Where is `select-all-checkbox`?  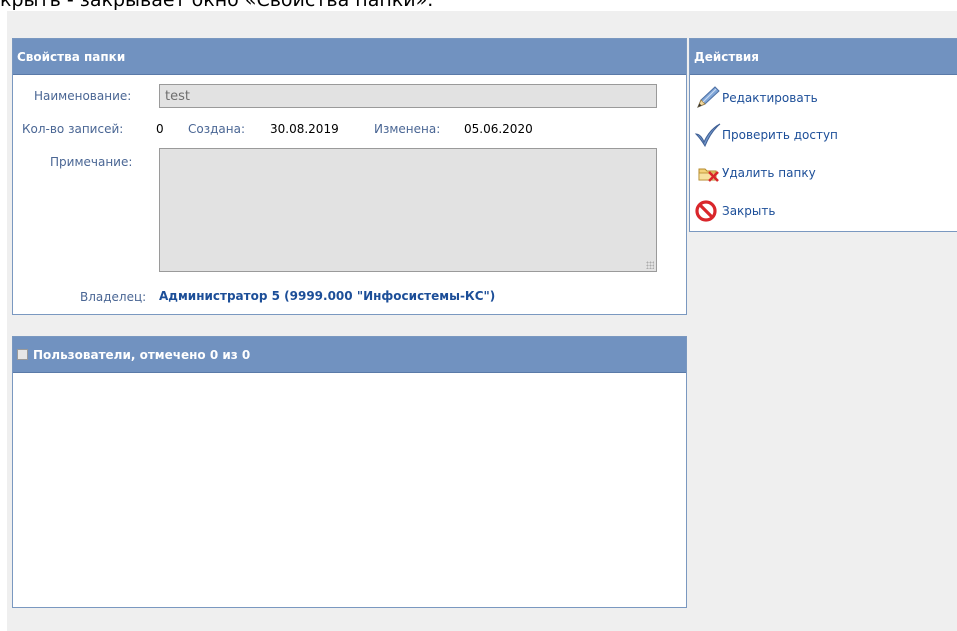
select-all-checkbox is located at coordinates (22, 354).